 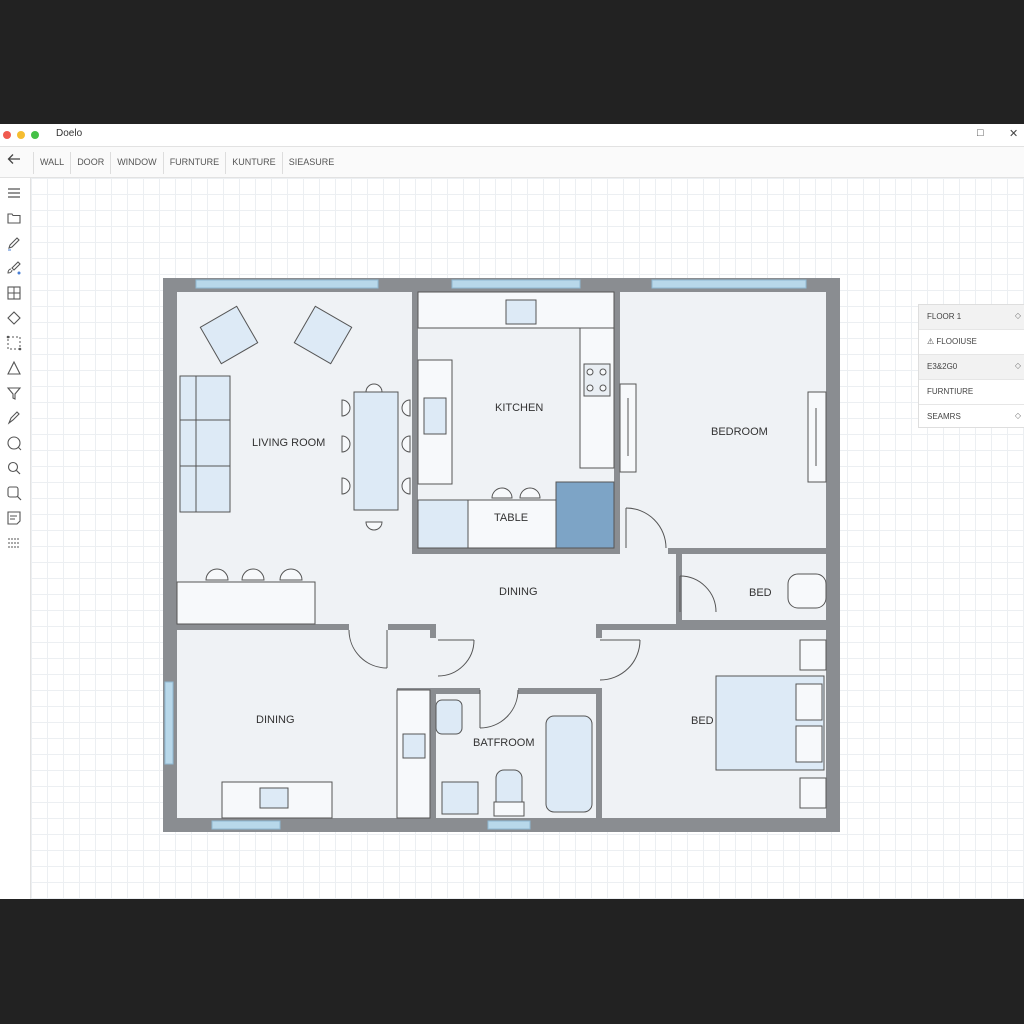 I want to click on label-living-room: LIVING ROOM, so click(x=288, y=443).